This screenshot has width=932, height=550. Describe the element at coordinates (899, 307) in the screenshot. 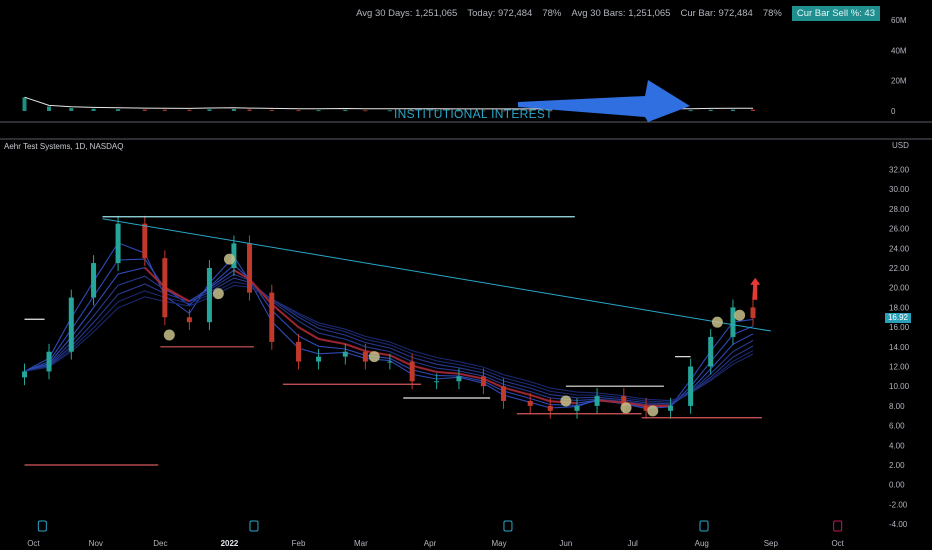

I see `price-axis-label: 18.00` at that location.